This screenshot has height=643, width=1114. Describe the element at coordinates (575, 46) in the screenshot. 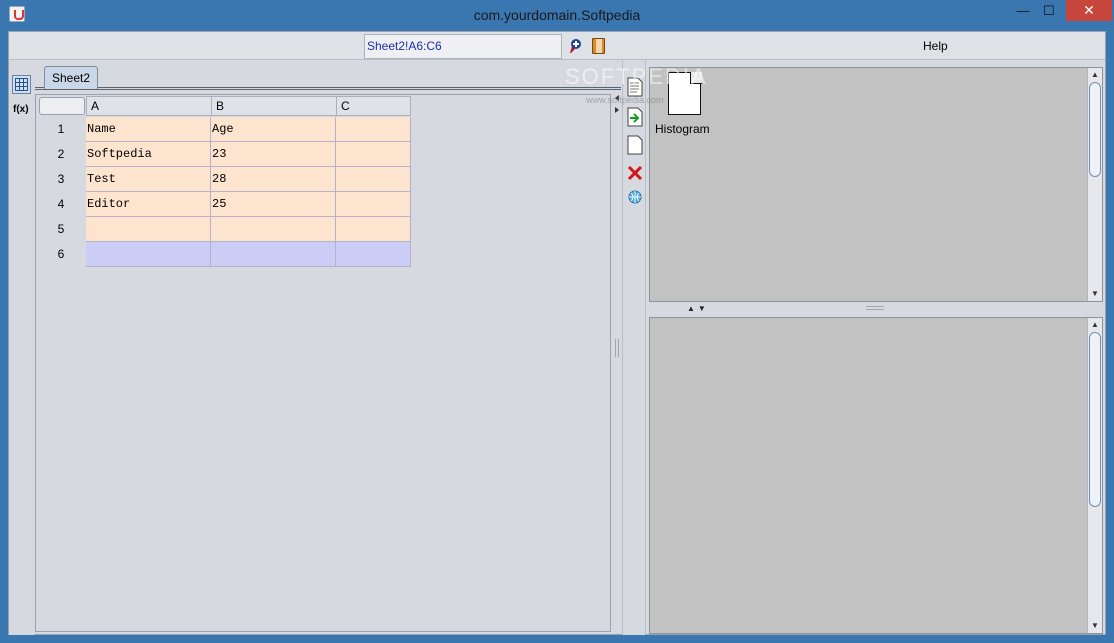

I see `ribbon-icon` at that location.